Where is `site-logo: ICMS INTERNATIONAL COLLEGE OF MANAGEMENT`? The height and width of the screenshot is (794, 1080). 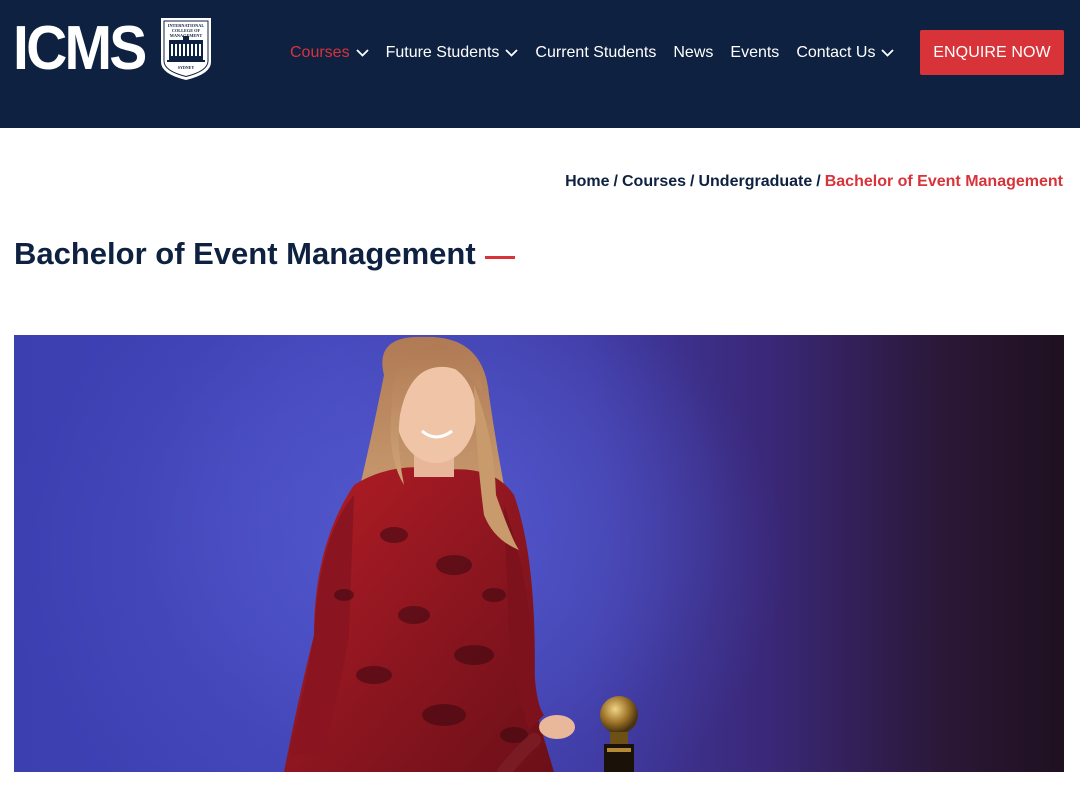 site-logo: ICMS INTERNATIONAL COLLEGE OF MANAGEMENT is located at coordinates (112, 49).